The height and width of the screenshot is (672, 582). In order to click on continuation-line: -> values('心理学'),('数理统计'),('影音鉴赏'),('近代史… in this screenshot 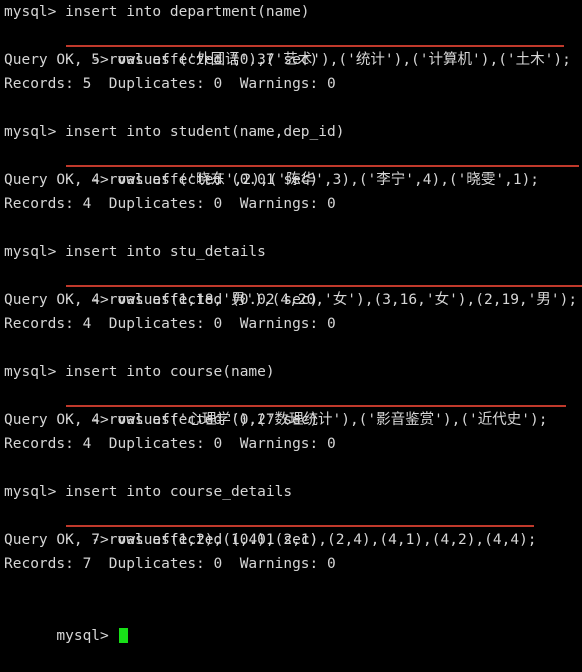, I will do `click(293, 406)`.